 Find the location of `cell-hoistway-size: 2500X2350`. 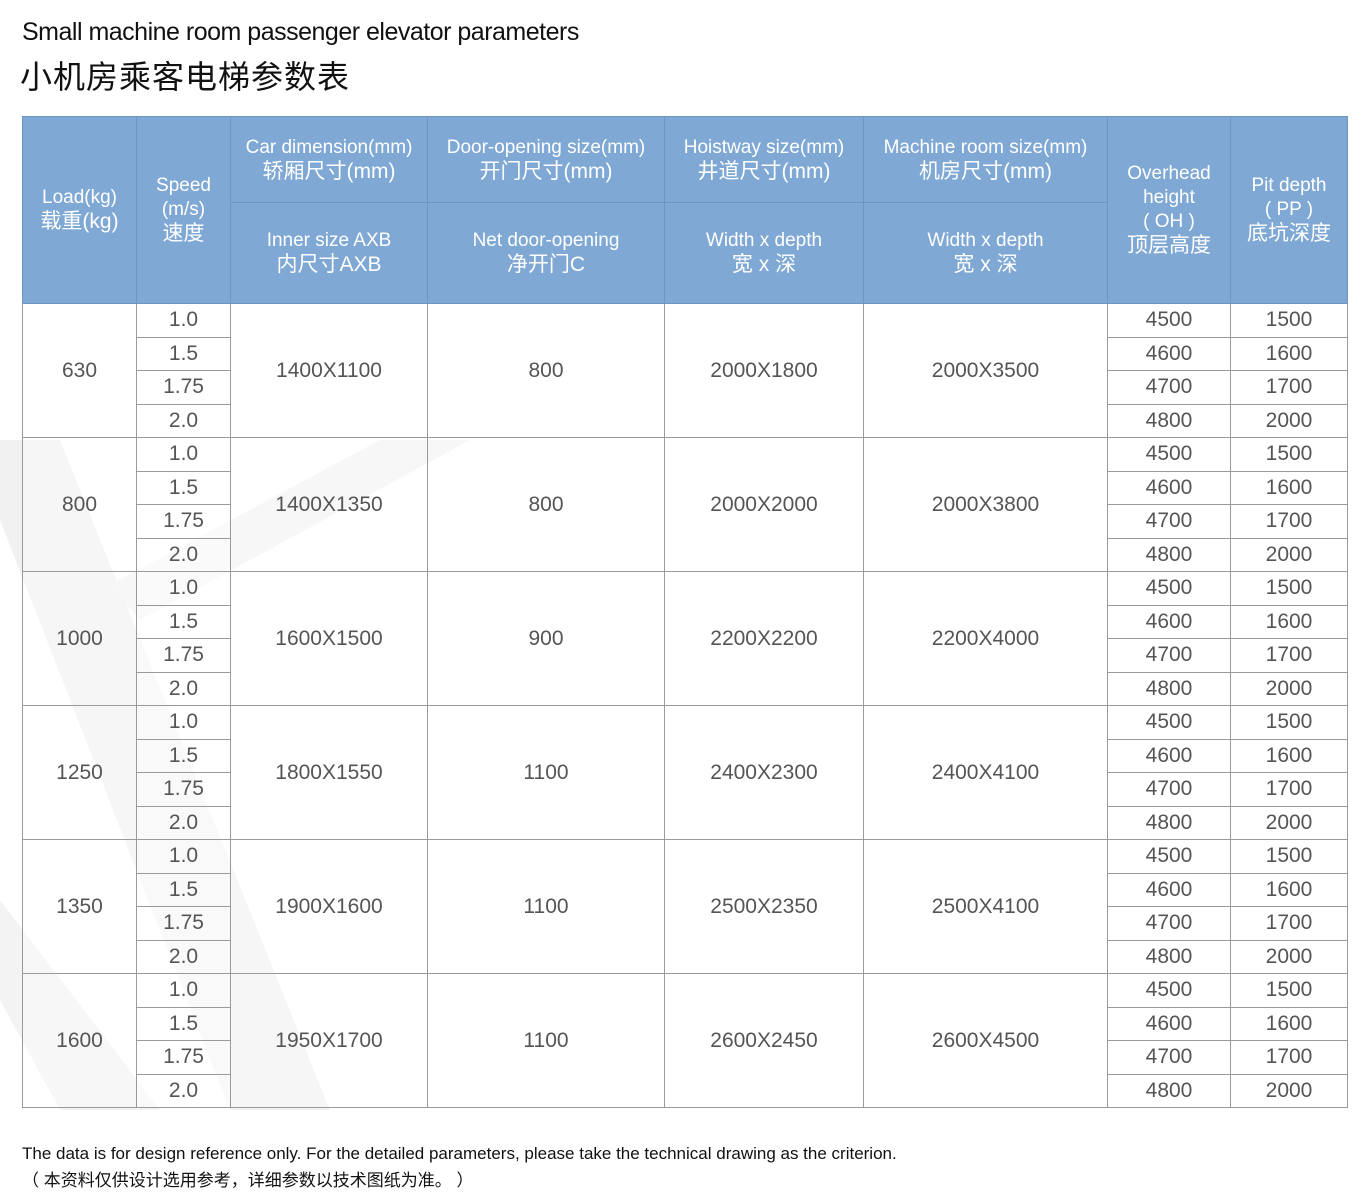

cell-hoistway-size: 2500X2350 is located at coordinates (764, 906).